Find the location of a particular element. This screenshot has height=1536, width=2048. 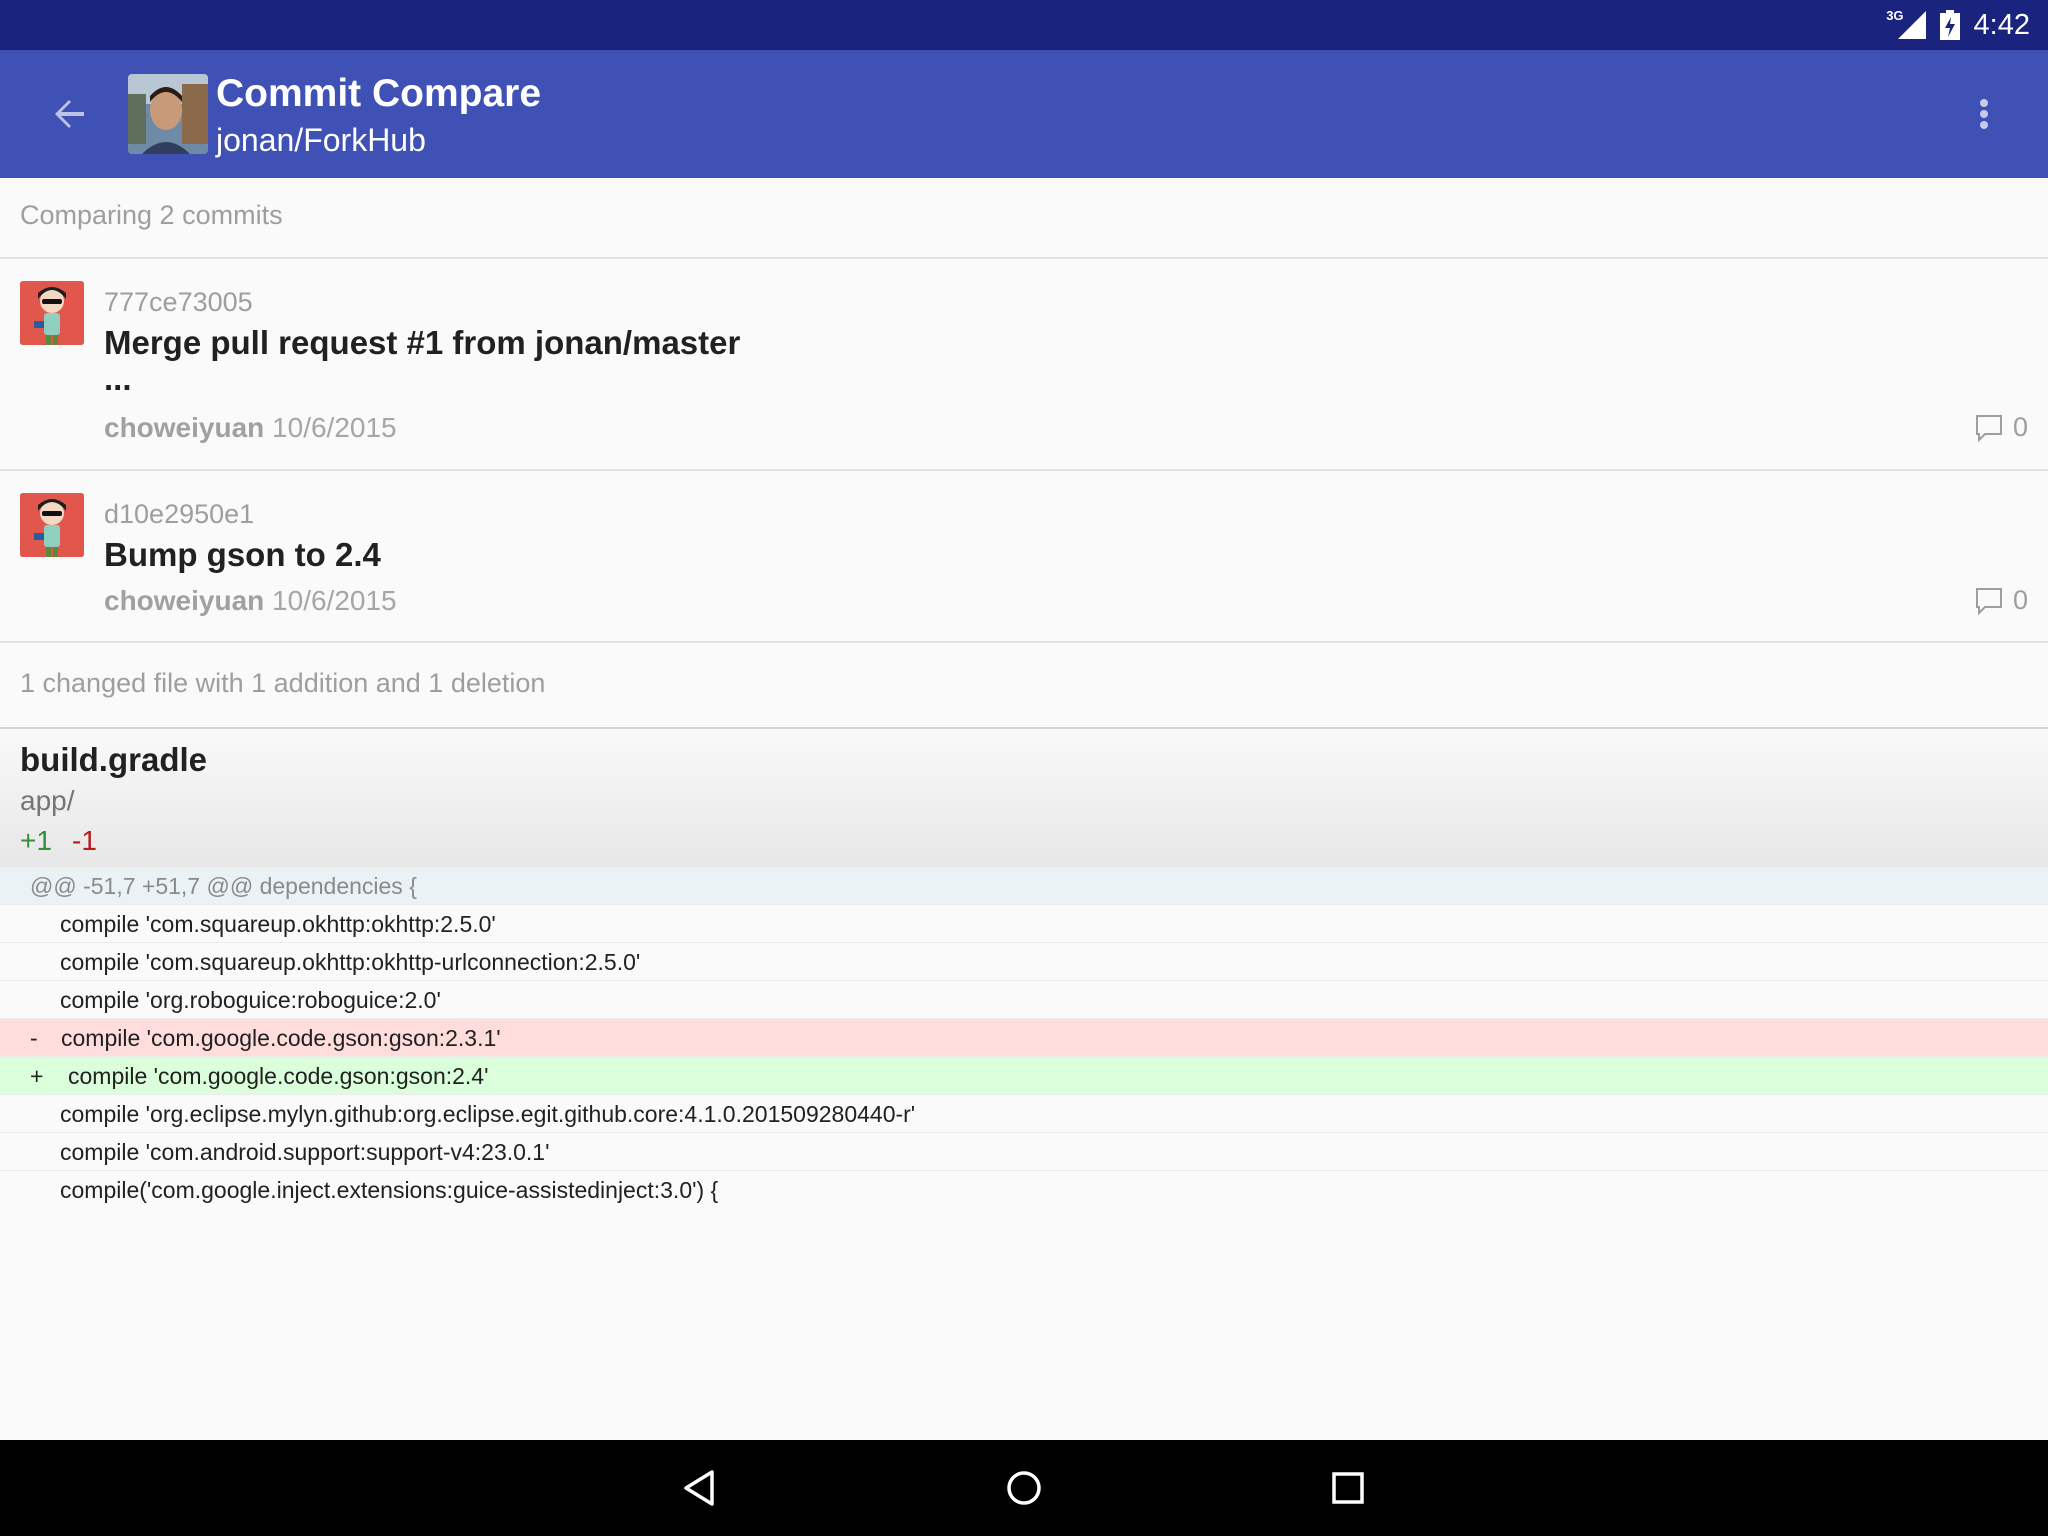

clock-time: 4:42 is located at coordinates (2001, 24).